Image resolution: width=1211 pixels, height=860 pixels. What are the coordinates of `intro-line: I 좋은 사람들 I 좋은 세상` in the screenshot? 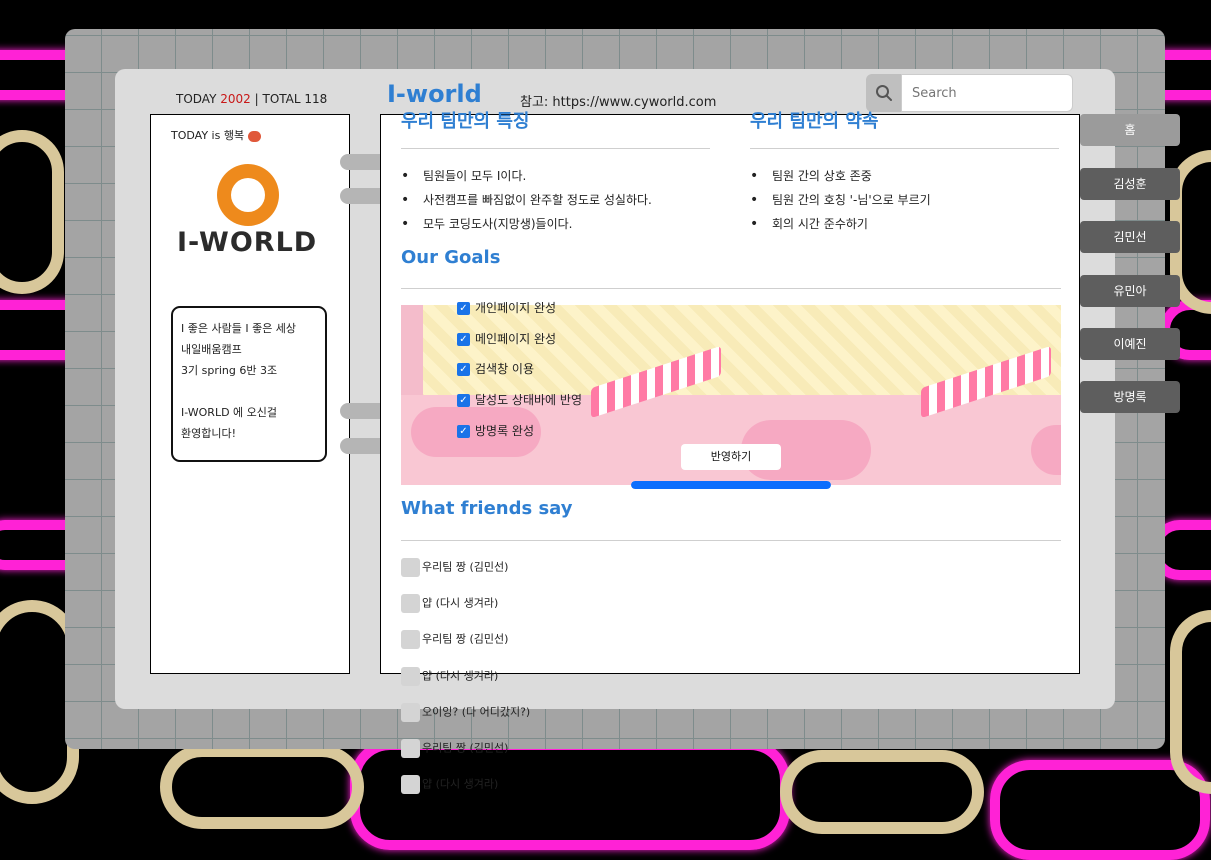 It's located at (239, 328).